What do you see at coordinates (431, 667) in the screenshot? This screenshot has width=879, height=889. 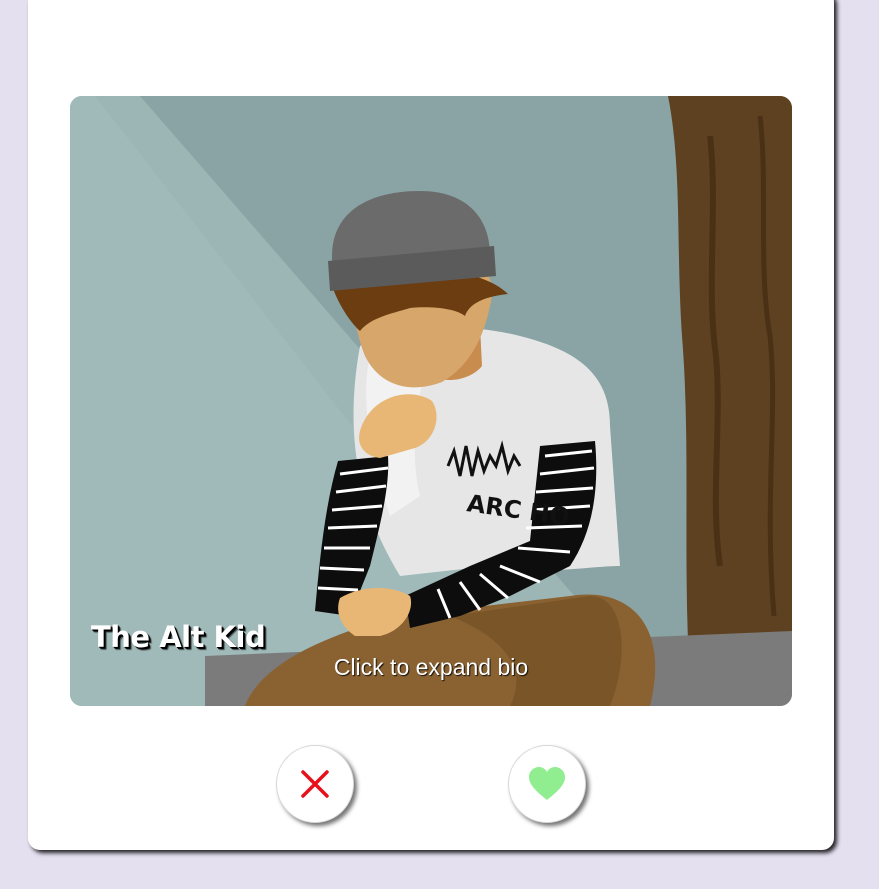 I see `expand-bio-hint: Click to expand bio` at bounding box center [431, 667].